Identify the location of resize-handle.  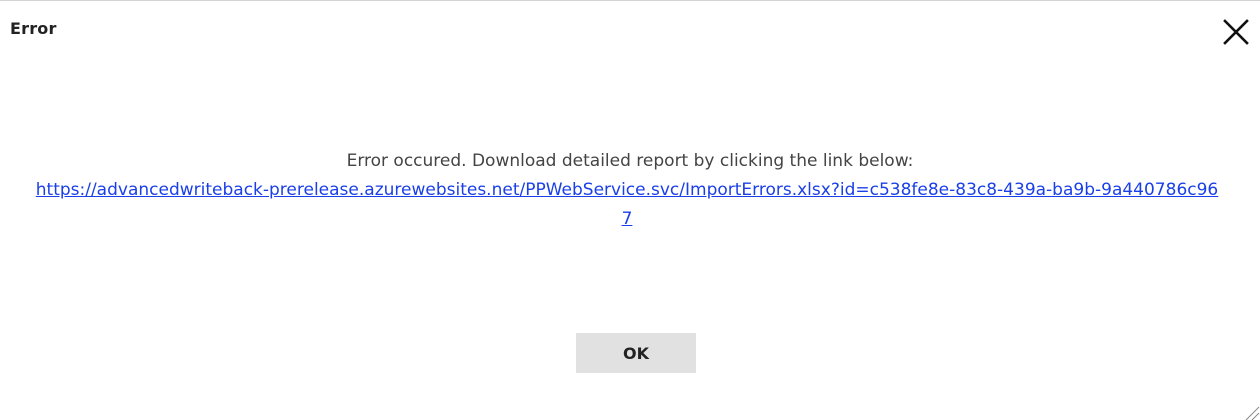
(1250, 410).